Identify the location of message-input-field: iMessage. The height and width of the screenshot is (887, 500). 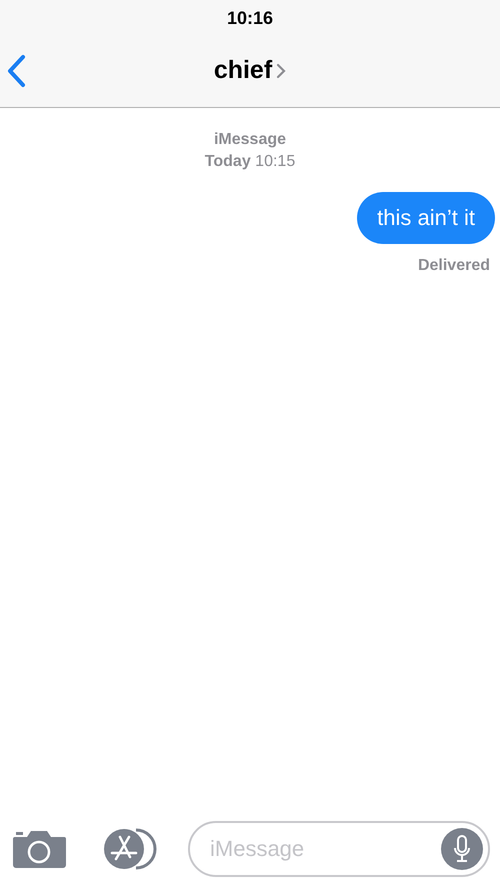
(339, 849).